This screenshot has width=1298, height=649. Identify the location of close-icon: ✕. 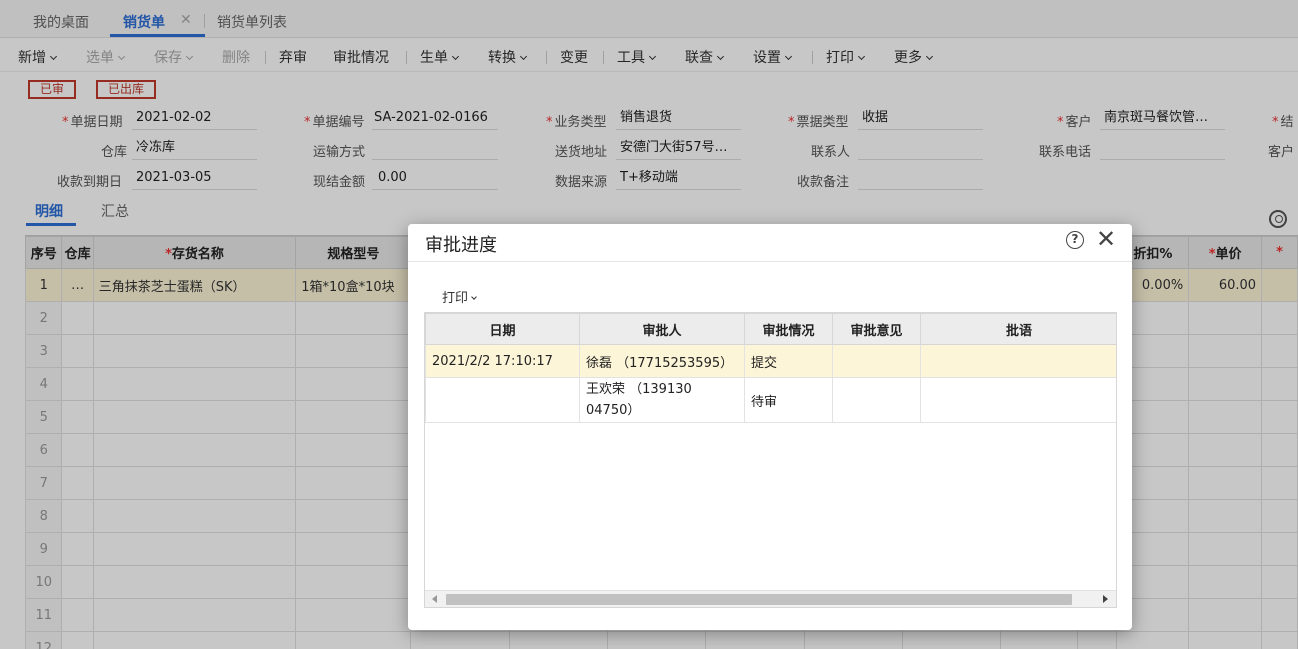
(1106, 239).